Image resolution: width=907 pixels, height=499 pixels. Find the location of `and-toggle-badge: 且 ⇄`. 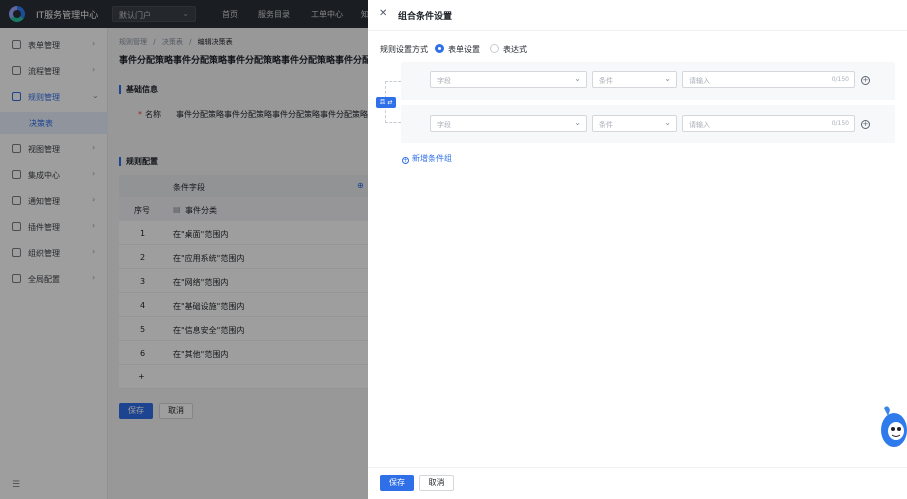

and-toggle-badge: 且 ⇄ is located at coordinates (386, 102).